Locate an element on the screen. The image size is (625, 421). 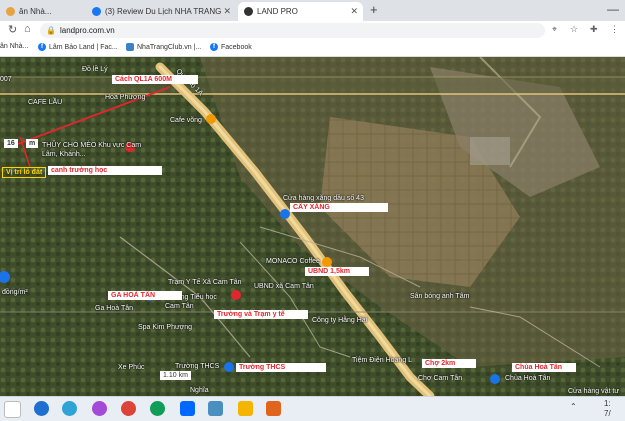
callout-ql1a: Cách QL1A 600M is located at coordinates (155, 79).